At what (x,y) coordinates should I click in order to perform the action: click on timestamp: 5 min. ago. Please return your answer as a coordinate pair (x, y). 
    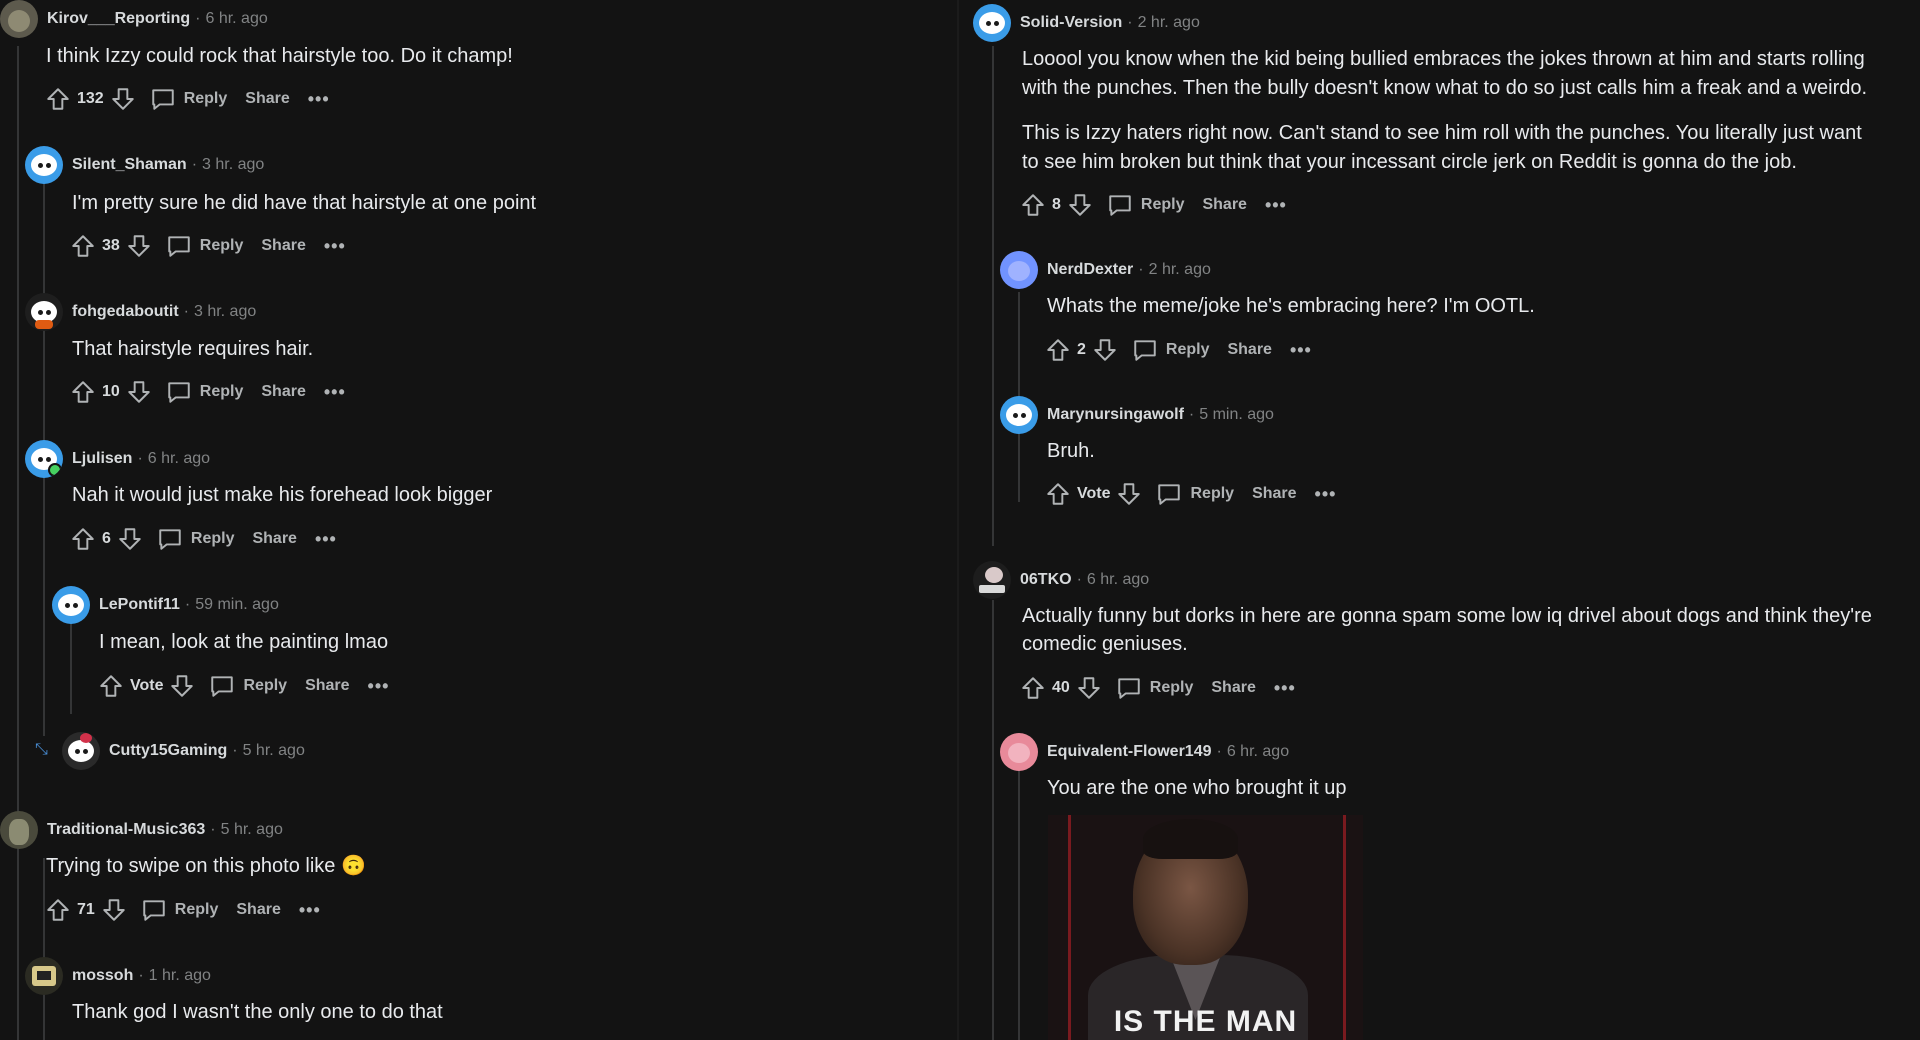
    Looking at the image, I should click on (1236, 415).